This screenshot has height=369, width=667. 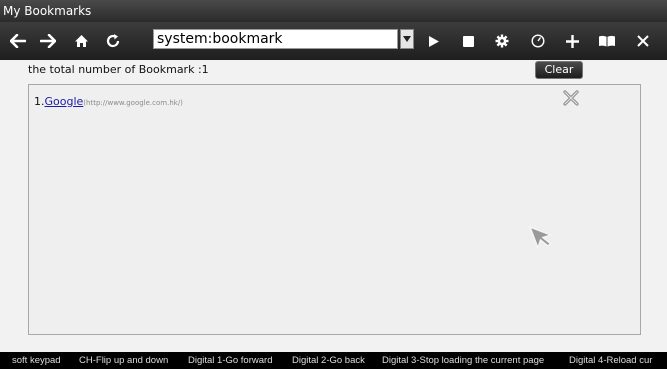 I want to click on refresh-icon, so click(x=113, y=41).